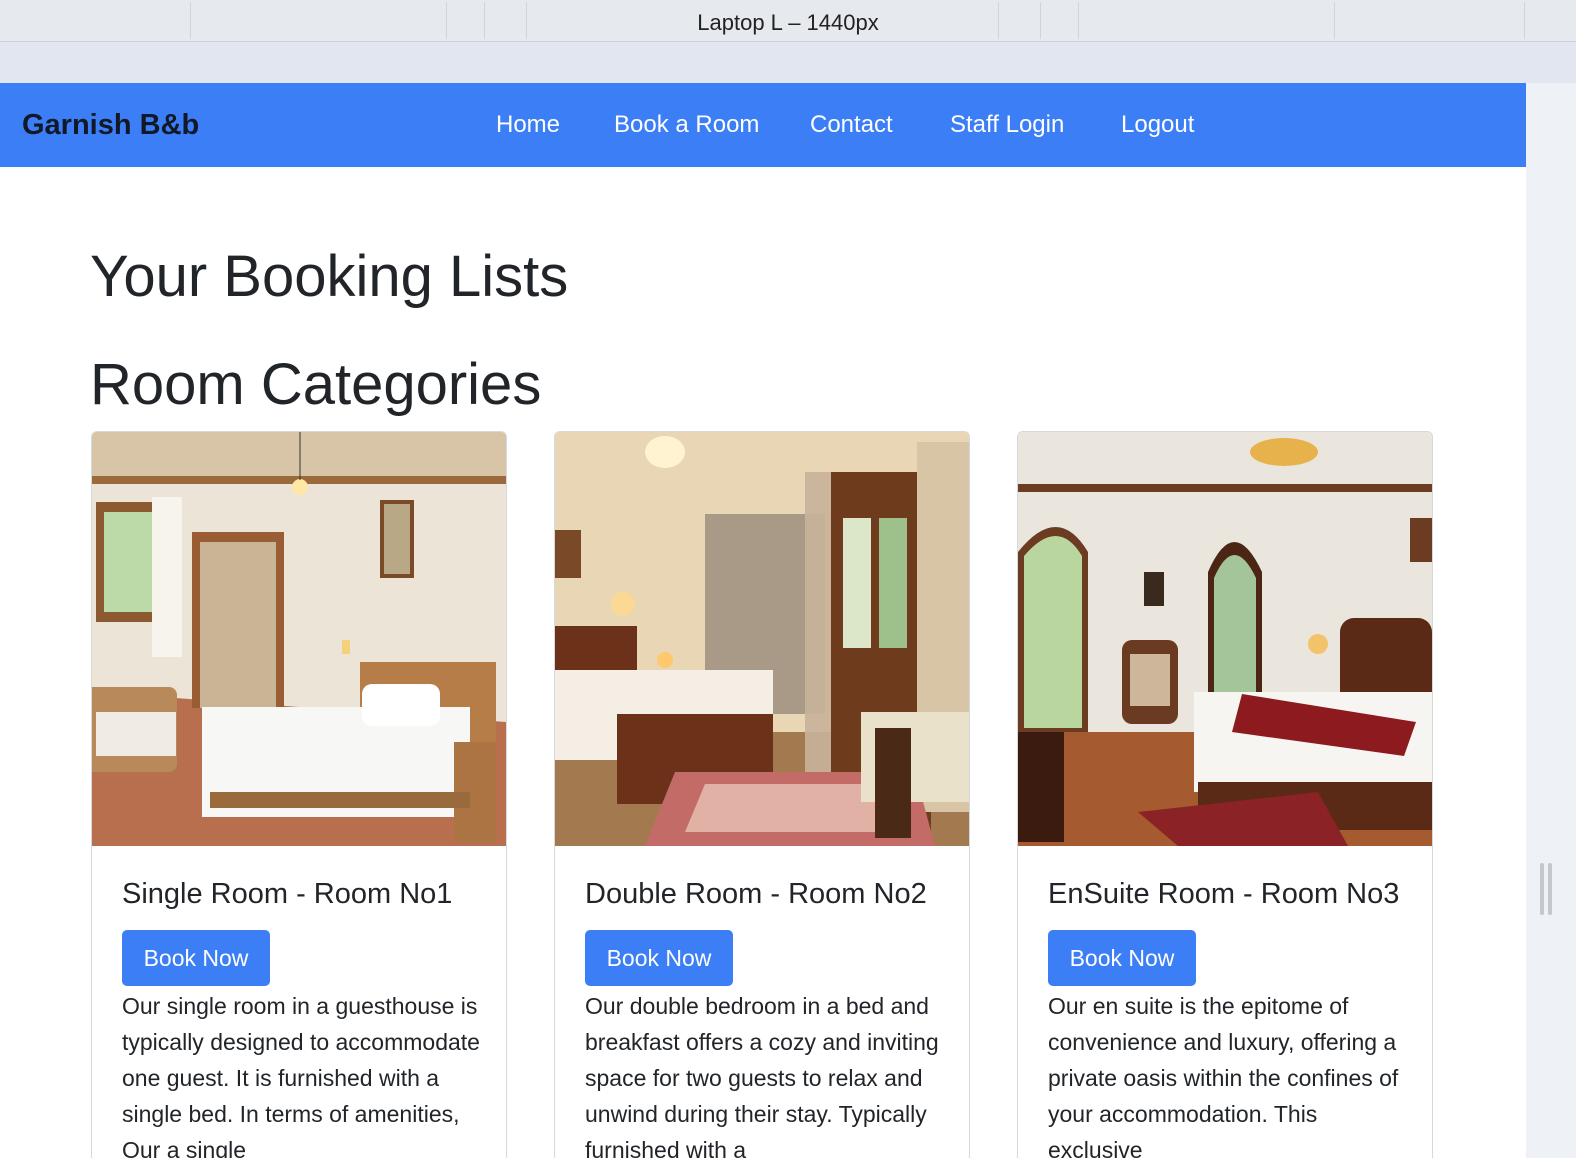  What do you see at coordinates (788, 62) in the screenshot?
I see `device-ruler` at bounding box center [788, 62].